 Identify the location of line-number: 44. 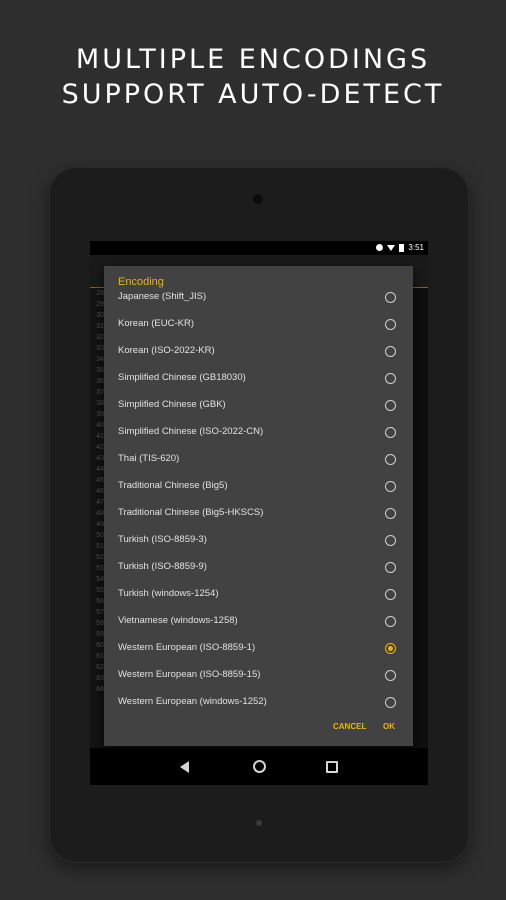
(100, 469).